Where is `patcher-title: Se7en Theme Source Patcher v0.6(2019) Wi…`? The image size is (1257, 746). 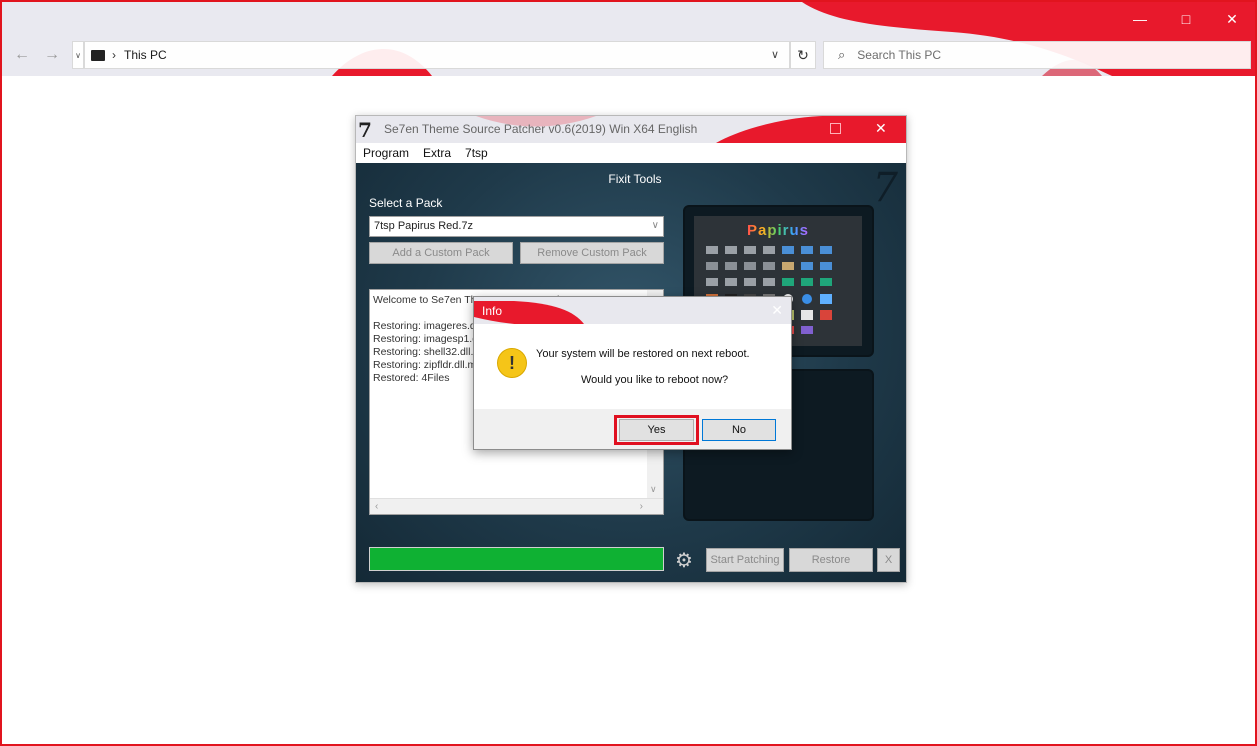
patcher-title: Se7en Theme Source Patcher v0.6(2019) Wi… is located at coordinates (541, 129).